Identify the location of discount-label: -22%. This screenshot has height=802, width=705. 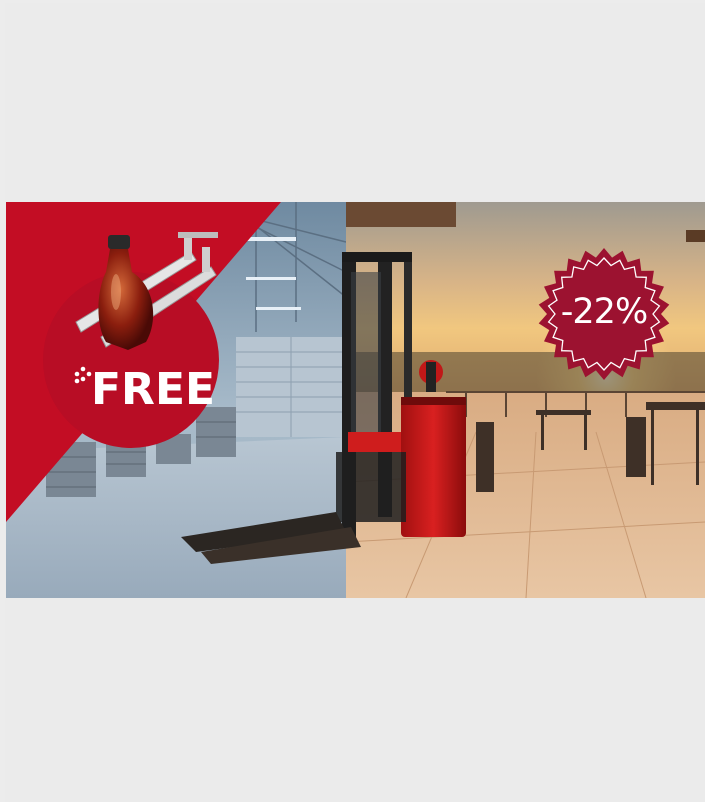
(604, 312).